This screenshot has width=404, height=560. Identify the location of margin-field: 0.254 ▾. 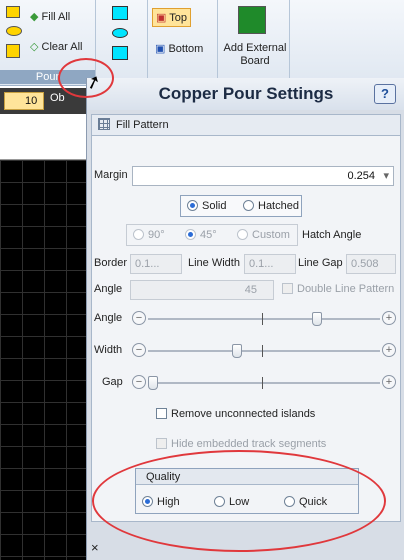
(263, 176).